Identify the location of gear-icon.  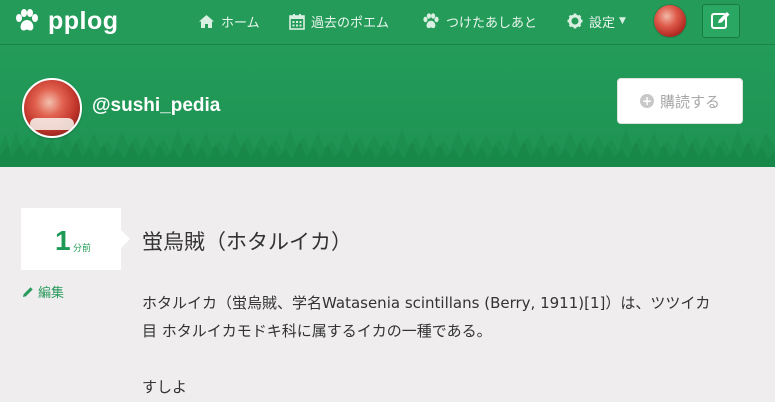
(575, 21).